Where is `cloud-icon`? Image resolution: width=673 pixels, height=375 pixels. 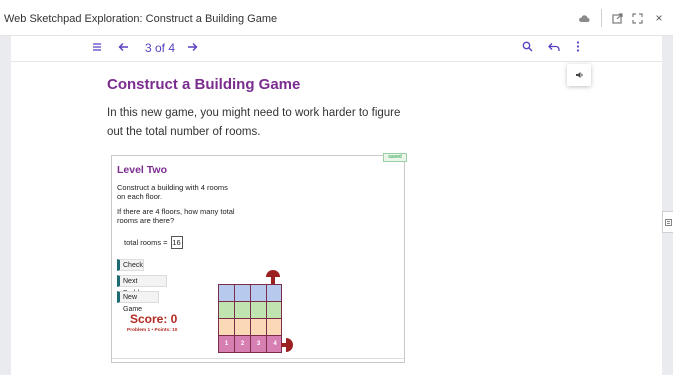
cloud-icon is located at coordinates (584, 18).